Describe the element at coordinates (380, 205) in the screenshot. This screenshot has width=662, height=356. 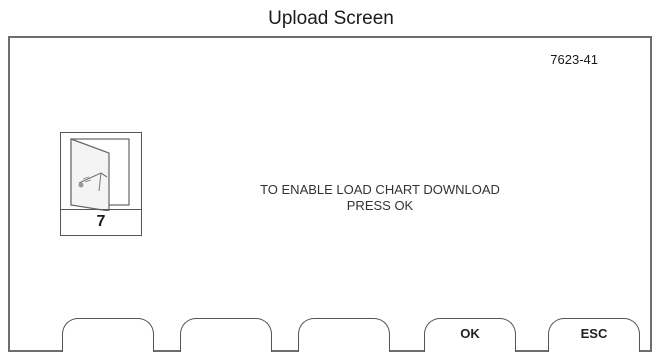
I see `message-line-2: PRESS OK` at that location.